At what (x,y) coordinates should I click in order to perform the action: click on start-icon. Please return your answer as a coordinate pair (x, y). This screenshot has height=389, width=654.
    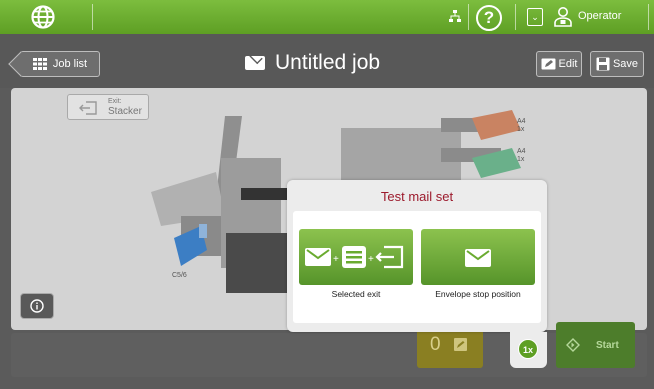
    Looking at the image, I should click on (573, 345).